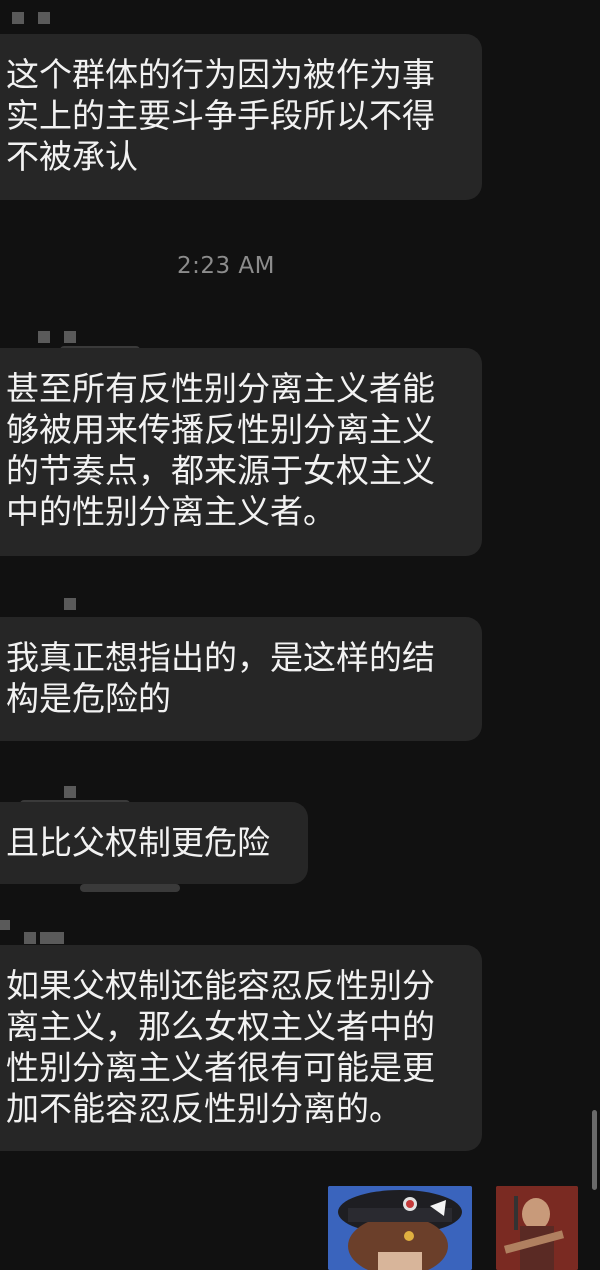  Describe the element at coordinates (171, 511) in the screenshot. I see `message-text: 中的性别分离主义者。` at that location.